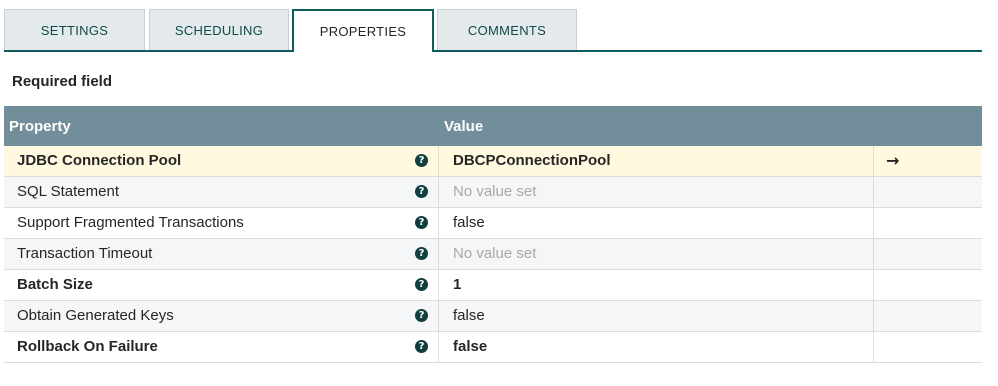 This screenshot has height=386, width=998. I want to click on property-value: 1, so click(457, 285).